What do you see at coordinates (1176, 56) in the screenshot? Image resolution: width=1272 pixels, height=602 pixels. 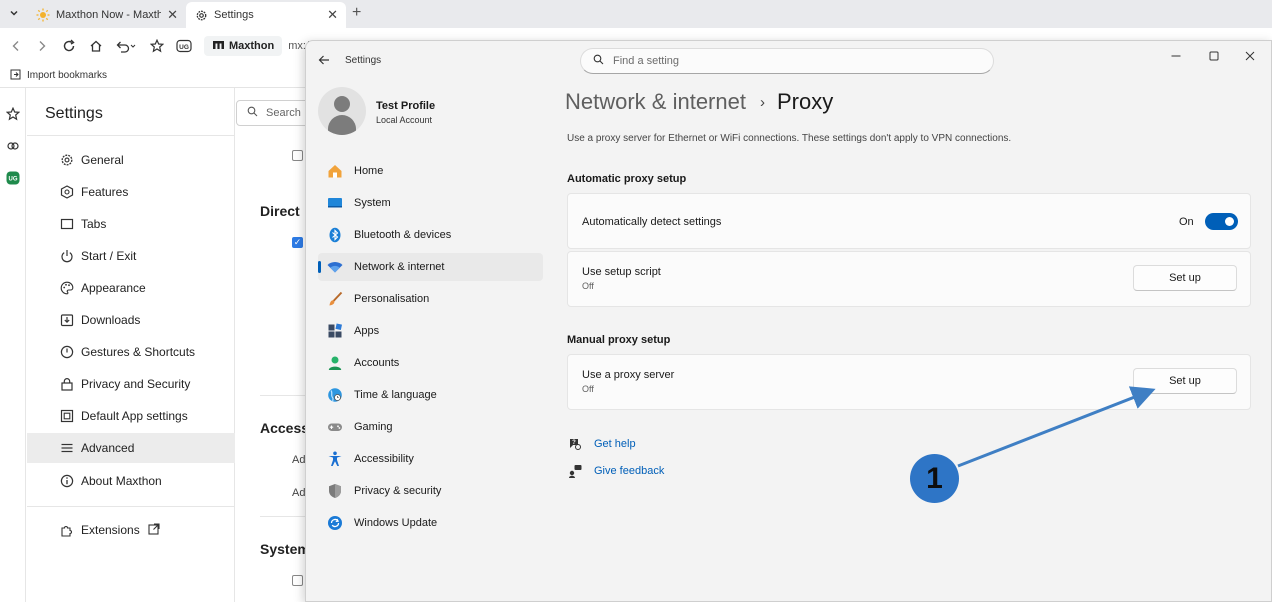 I see `minimize-button` at bounding box center [1176, 56].